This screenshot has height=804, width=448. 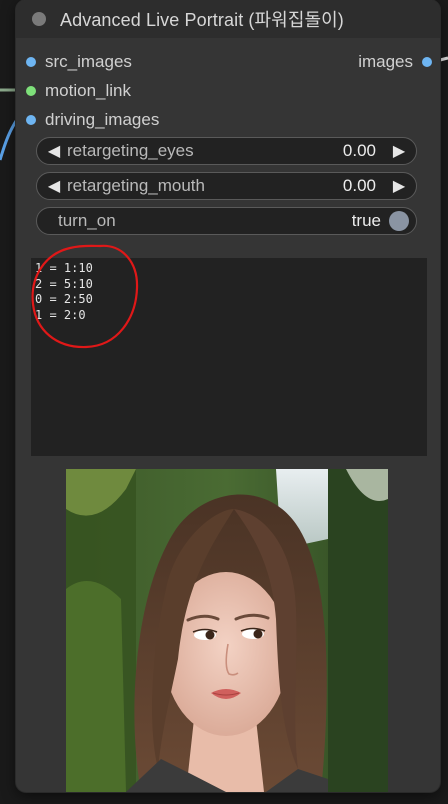 What do you see at coordinates (88, 61) in the screenshot?
I see `input-label-src-images: src_images` at bounding box center [88, 61].